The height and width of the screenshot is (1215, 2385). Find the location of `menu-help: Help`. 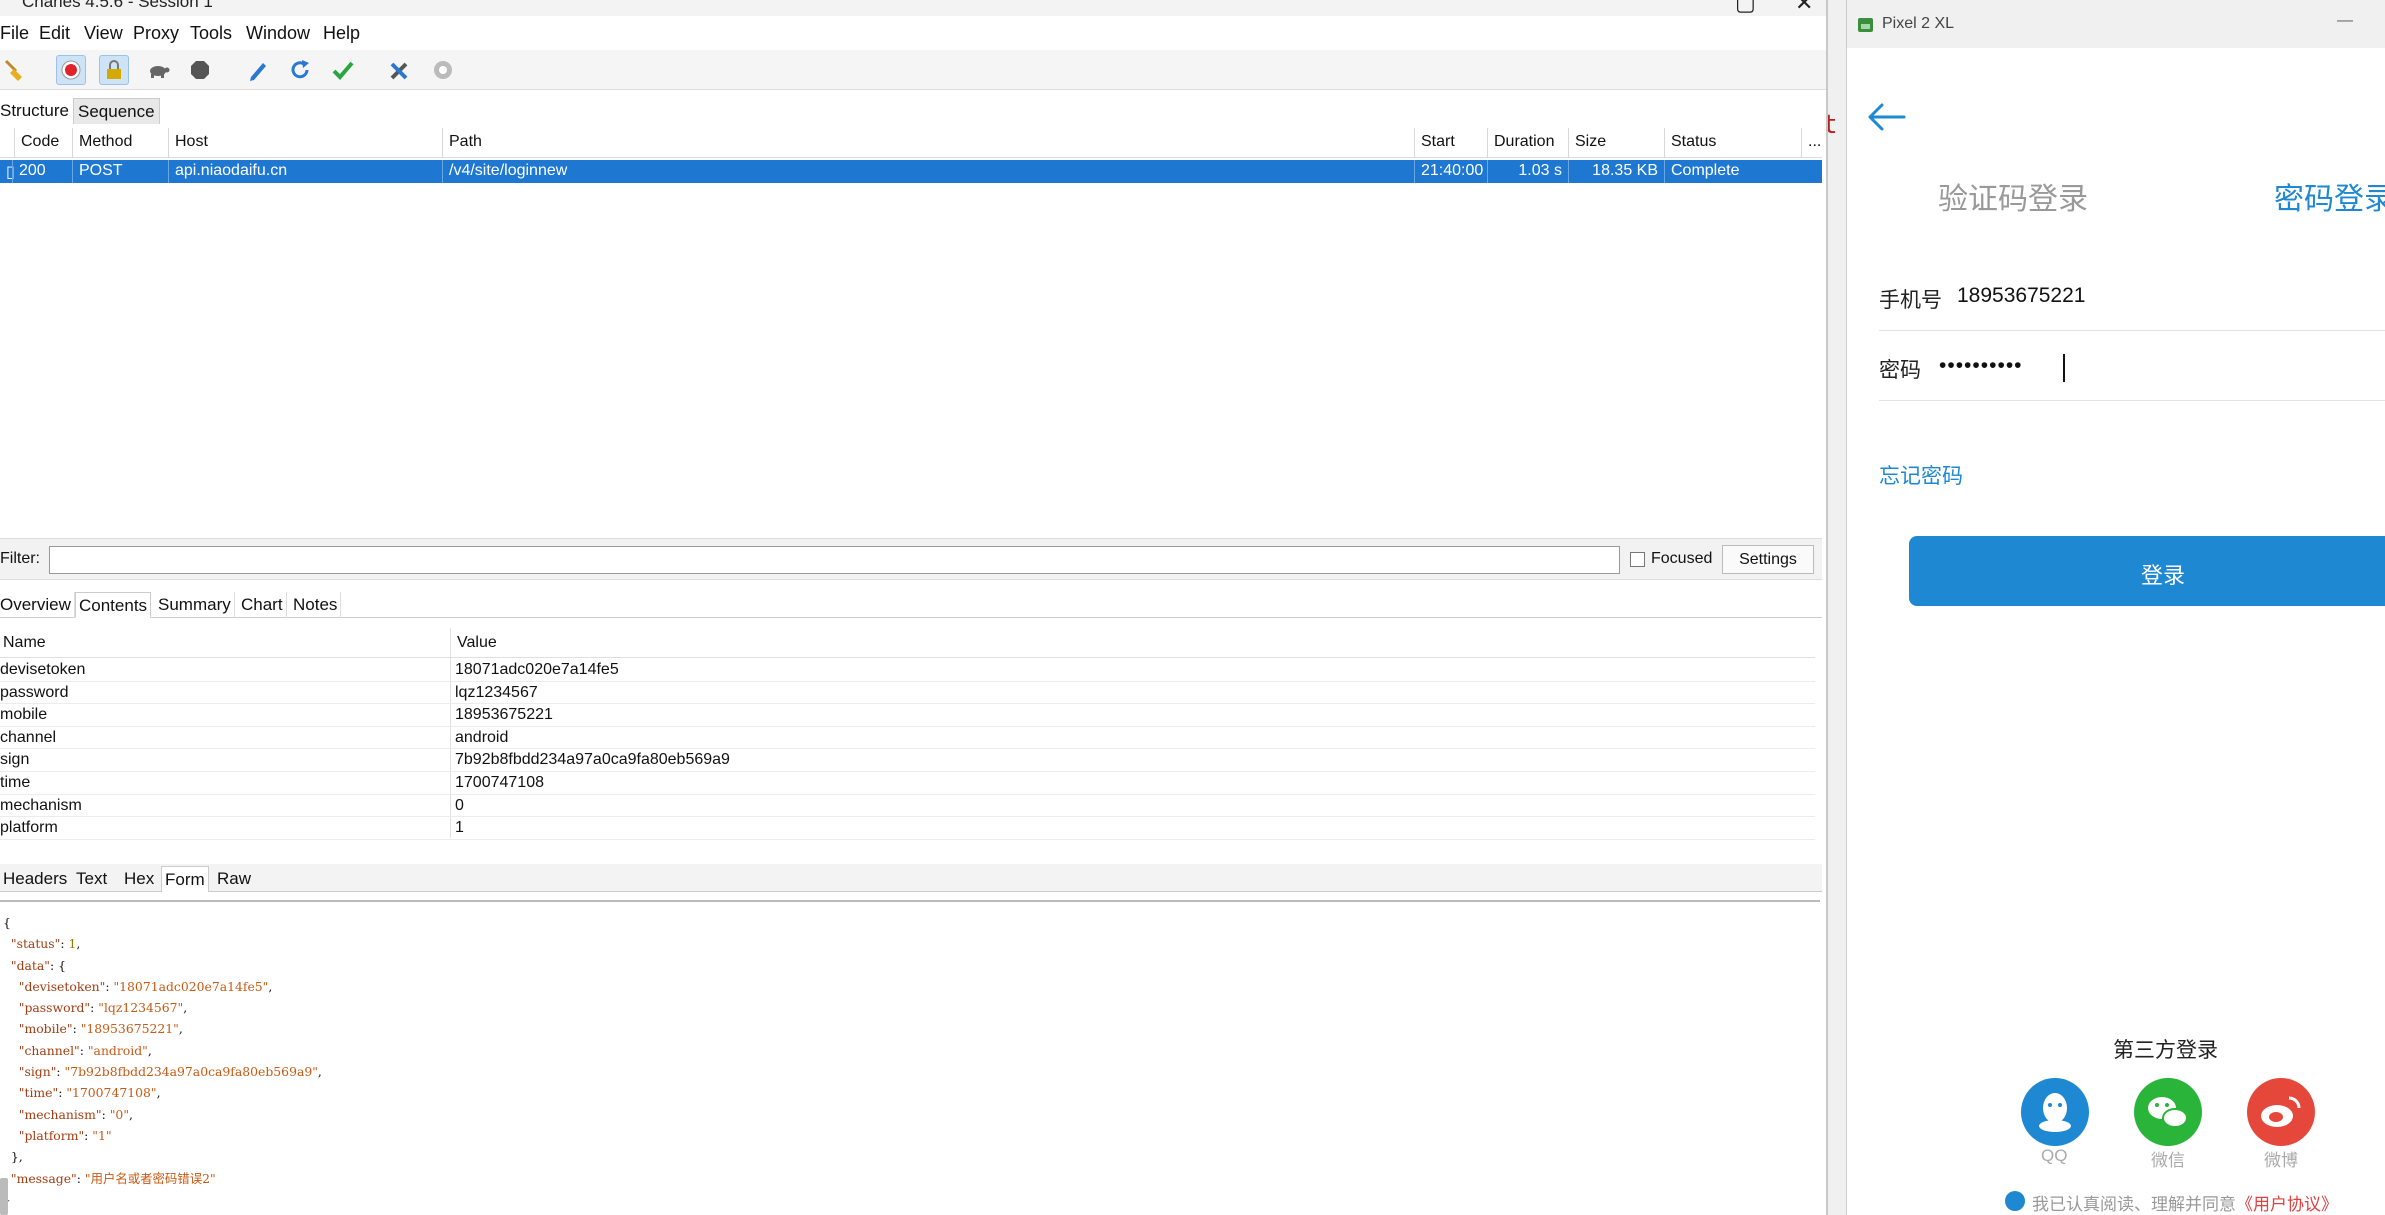

menu-help: Help is located at coordinates (341, 33).